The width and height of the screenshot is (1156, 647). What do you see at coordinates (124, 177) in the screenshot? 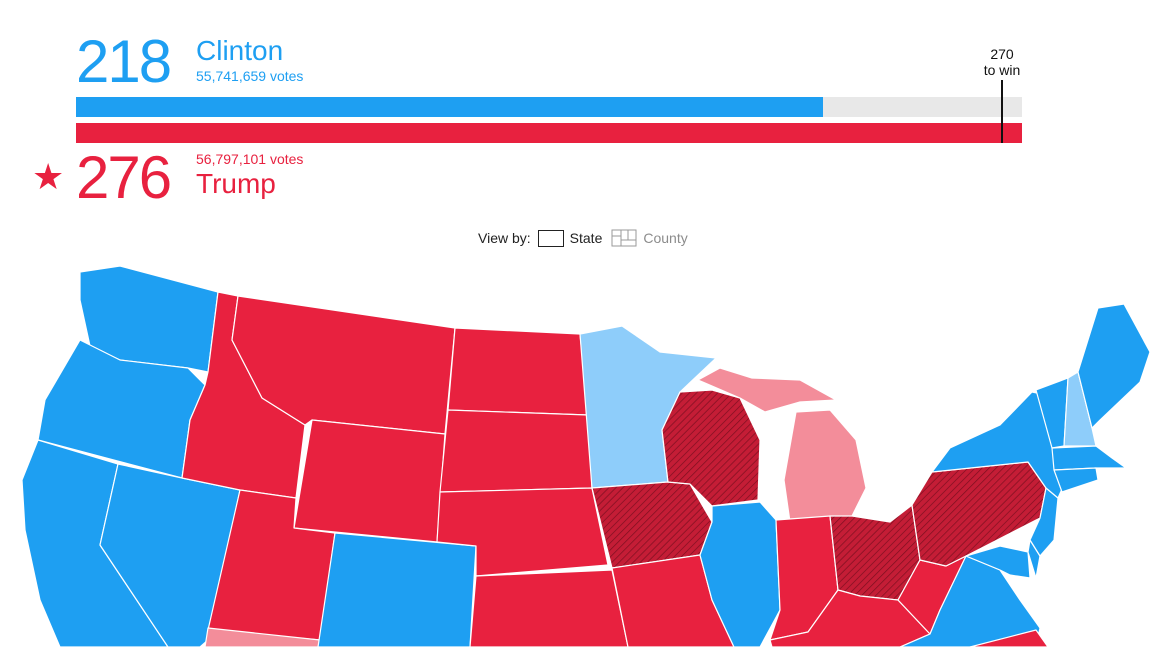
I see `republican-electoral-count: 276` at bounding box center [124, 177].